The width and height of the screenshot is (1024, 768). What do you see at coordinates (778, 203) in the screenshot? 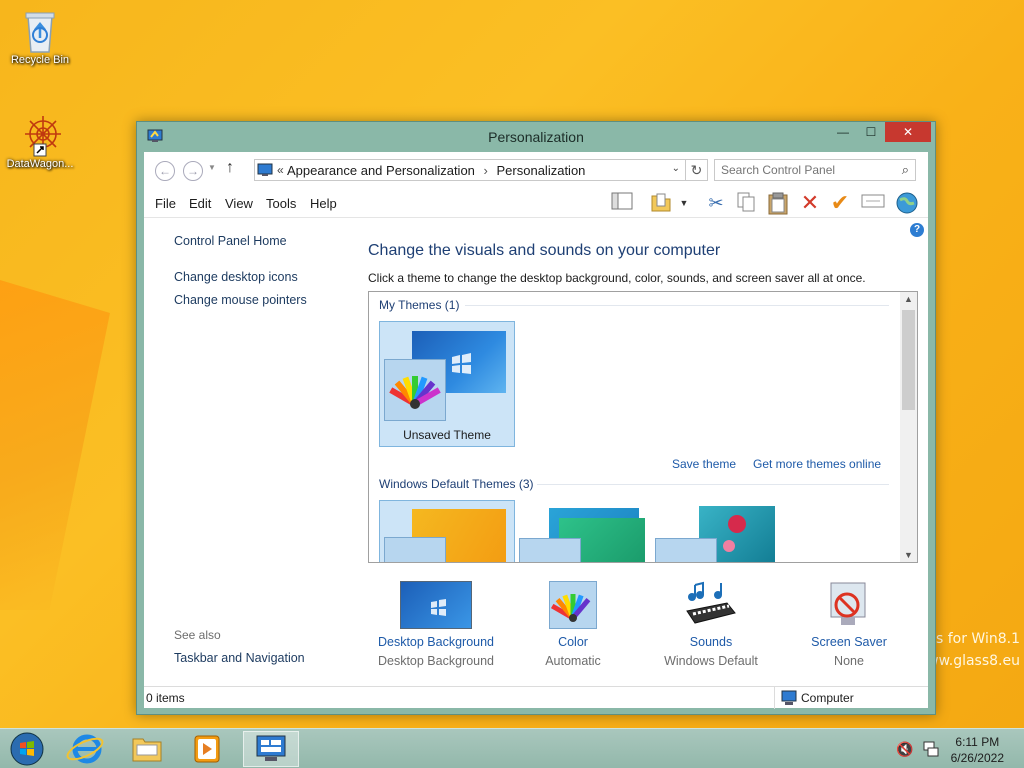
I see `paste-icon` at bounding box center [778, 203].